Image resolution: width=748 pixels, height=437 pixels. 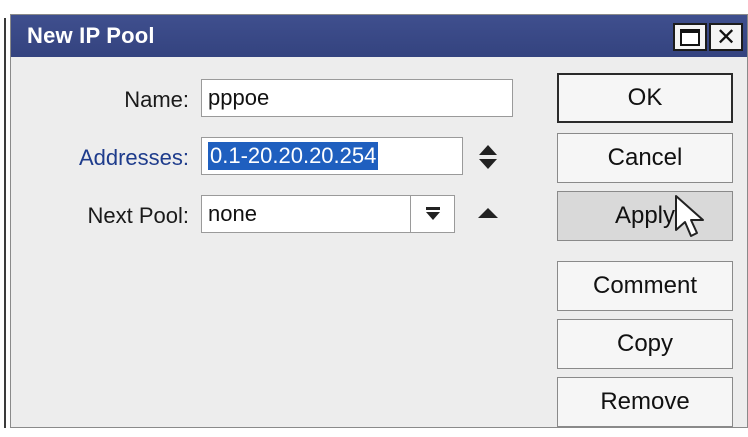 I want to click on name-input: pppoe, so click(x=357, y=98).